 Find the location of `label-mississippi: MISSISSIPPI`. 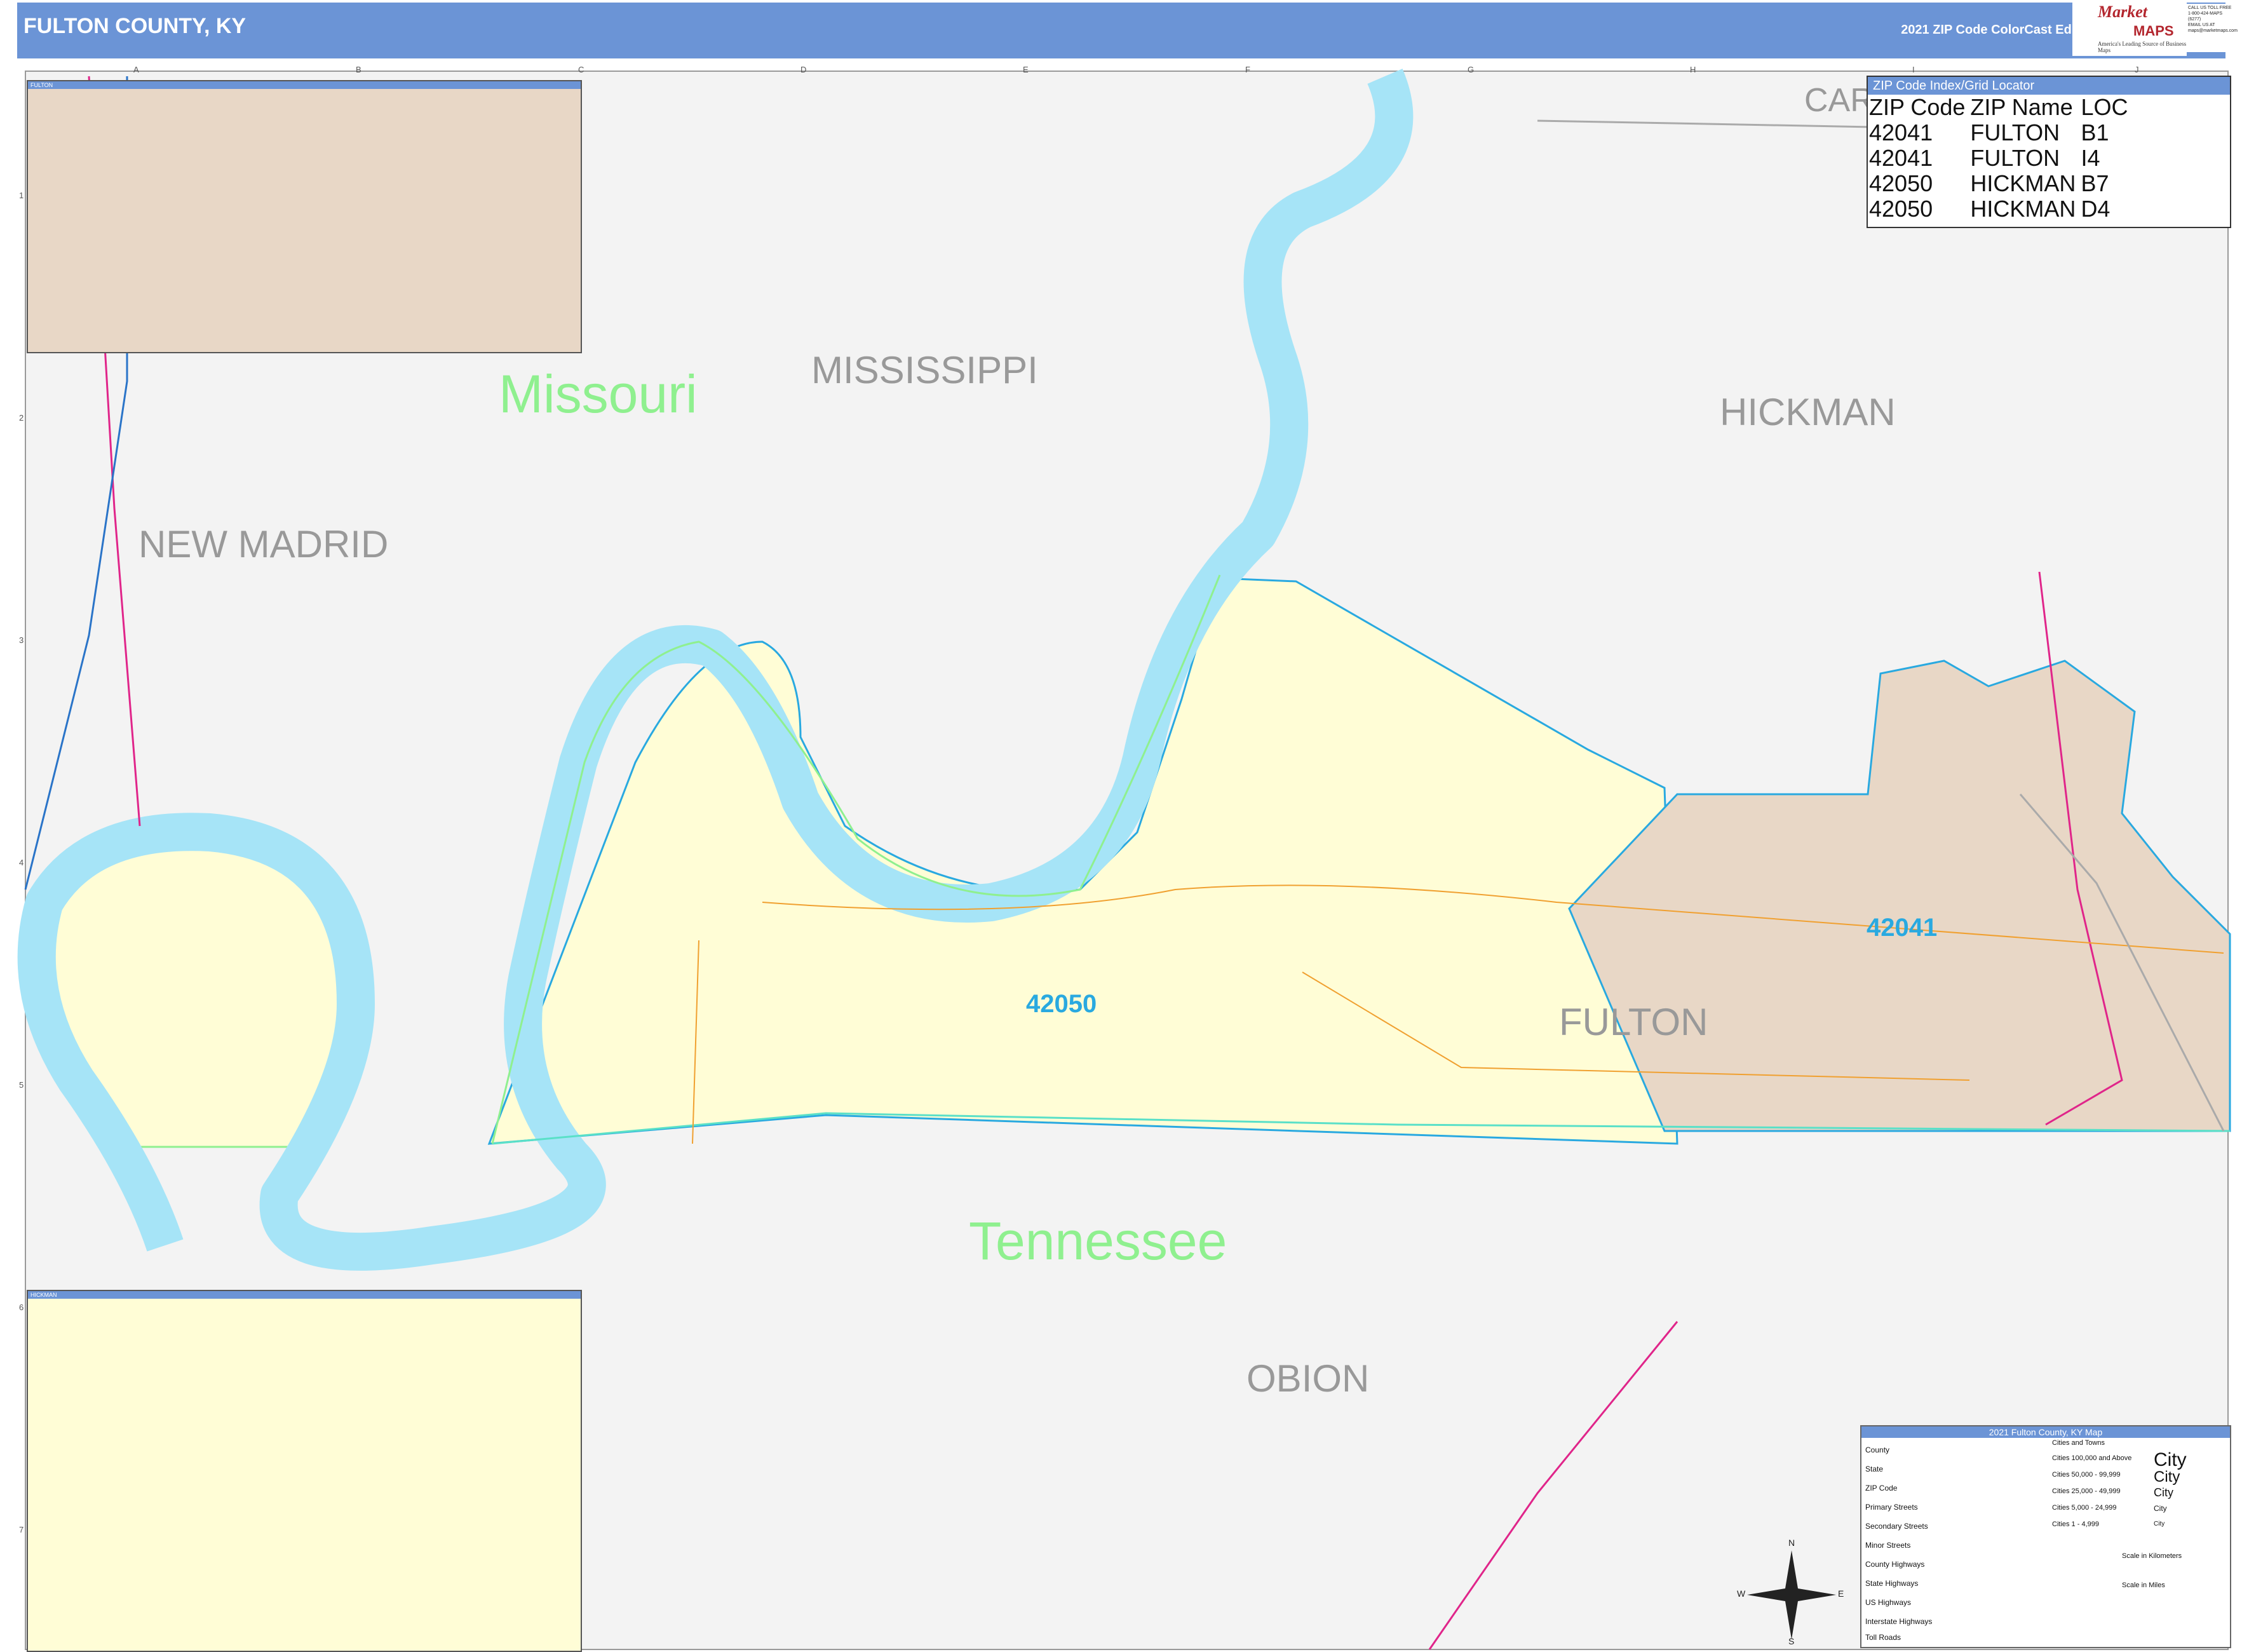

label-mississippi: MISSISSIPPI is located at coordinates (924, 370).